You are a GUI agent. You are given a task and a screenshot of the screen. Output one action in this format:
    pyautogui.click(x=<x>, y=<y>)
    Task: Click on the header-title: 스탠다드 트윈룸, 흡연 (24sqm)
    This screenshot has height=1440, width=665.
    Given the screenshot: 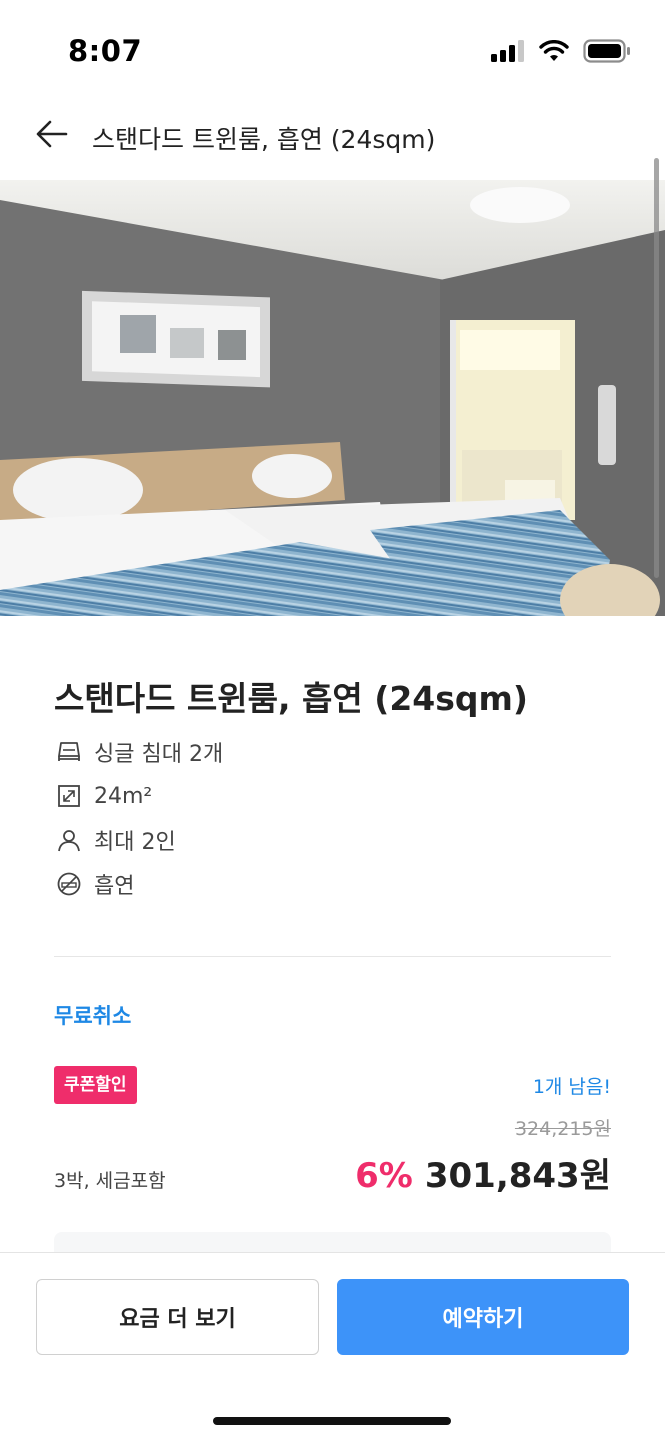 What is the action you would take?
    pyautogui.click(x=264, y=139)
    